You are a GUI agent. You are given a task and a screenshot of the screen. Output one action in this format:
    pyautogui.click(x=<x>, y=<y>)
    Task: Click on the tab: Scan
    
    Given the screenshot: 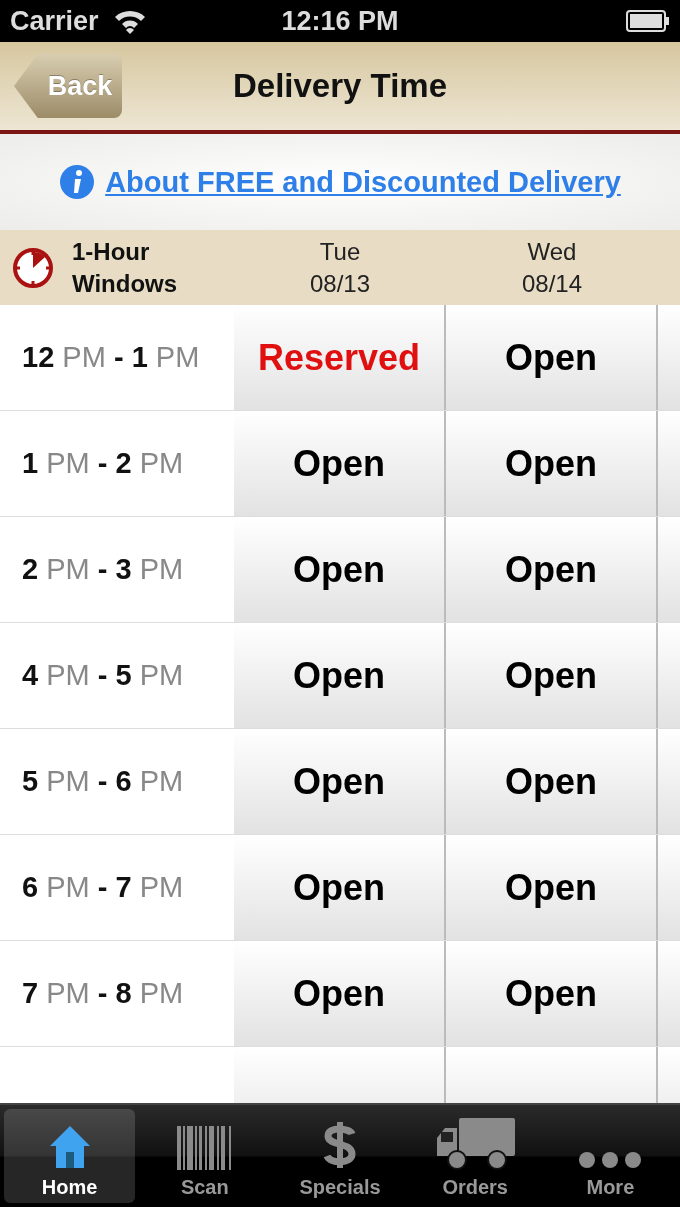 What is the action you would take?
    pyautogui.click(x=205, y=1156)
    